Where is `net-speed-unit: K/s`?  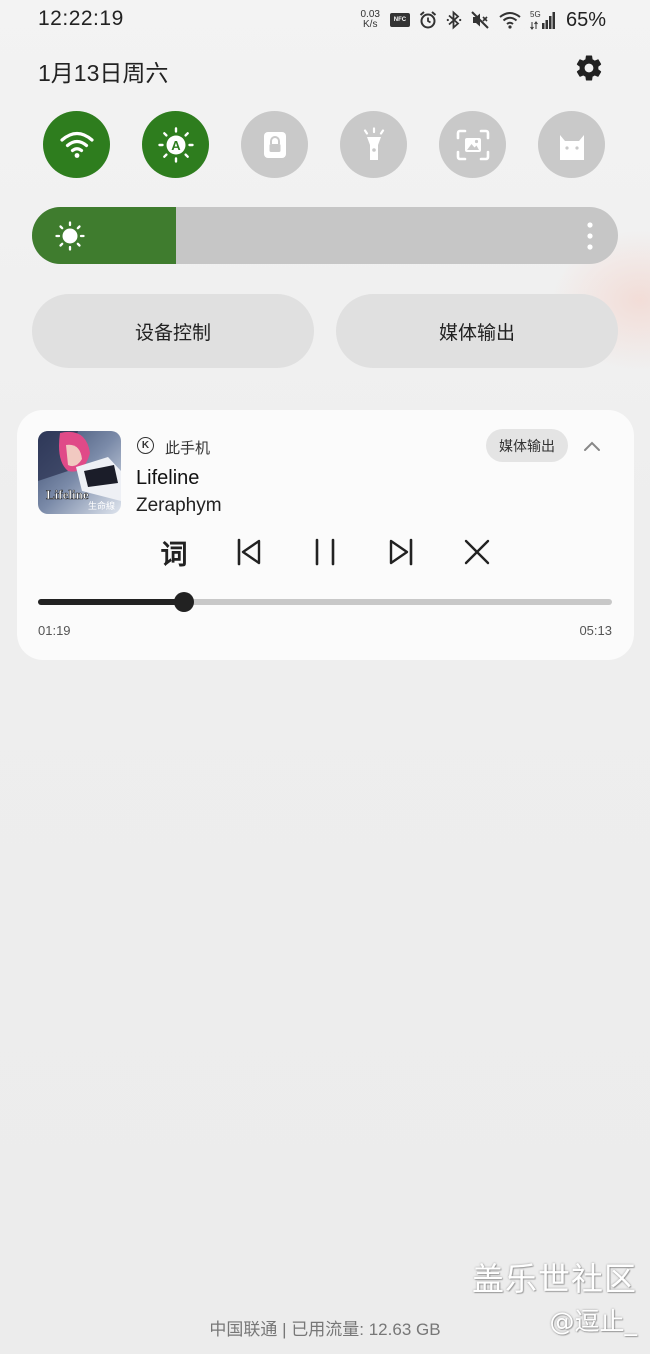 net-speed-unit: K/s is located at coordinates (370, 24).